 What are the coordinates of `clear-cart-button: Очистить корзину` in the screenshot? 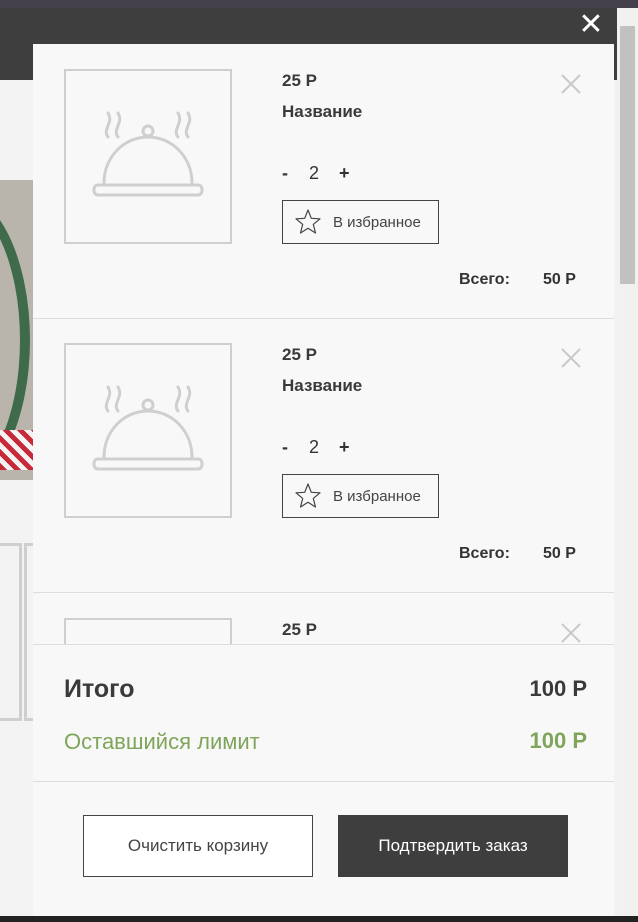 It's located at (198, 846).